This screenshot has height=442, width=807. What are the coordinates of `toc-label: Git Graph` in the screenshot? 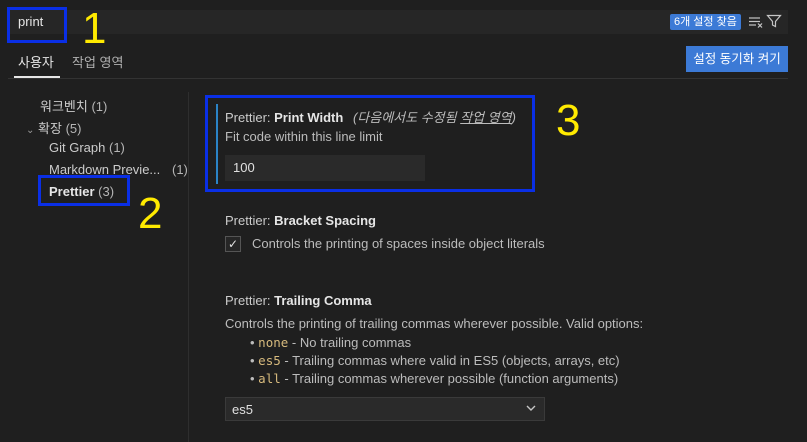 It's located at (77, 147).